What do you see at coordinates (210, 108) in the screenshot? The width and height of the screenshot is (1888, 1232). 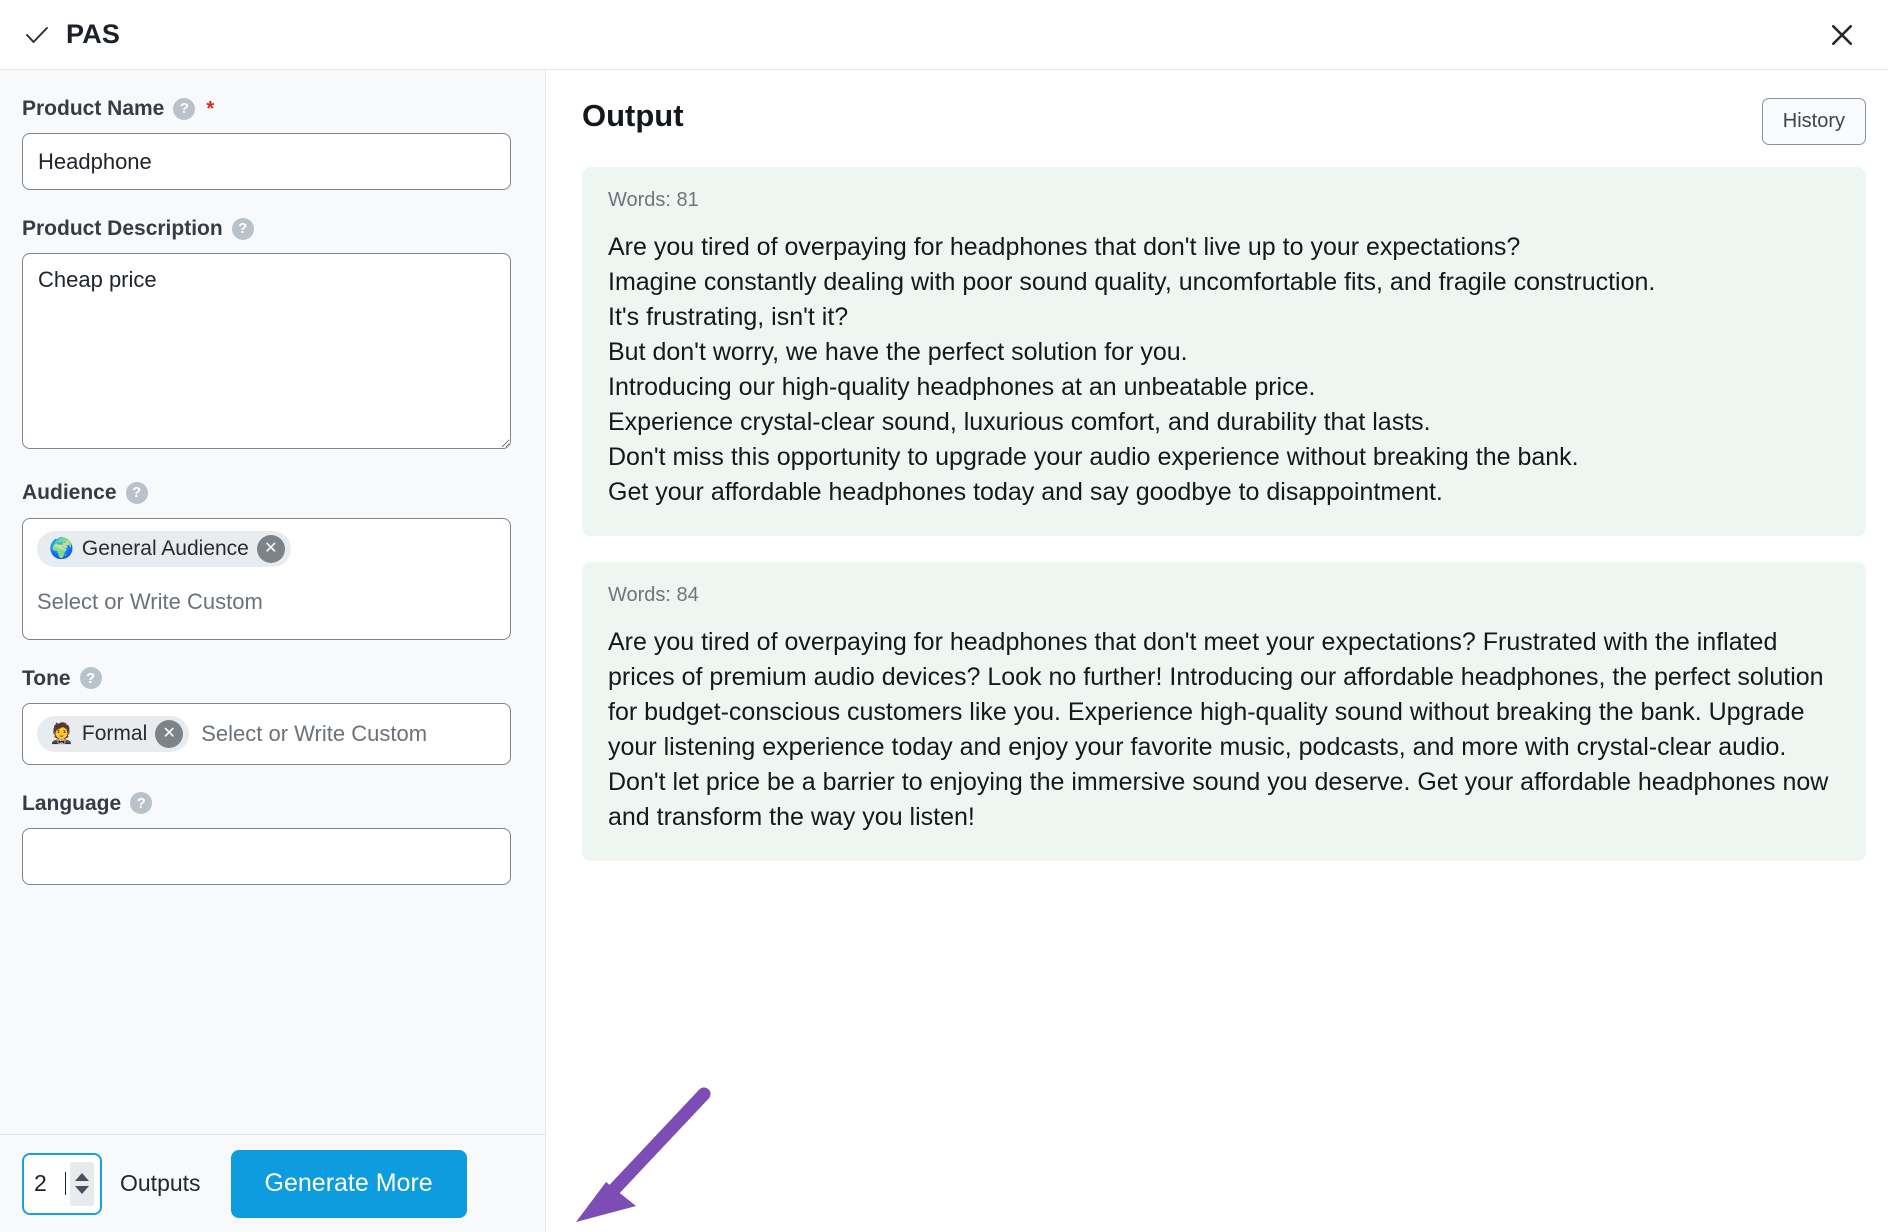 I see `required-asterisk: *` at bounding box center [210, 108].